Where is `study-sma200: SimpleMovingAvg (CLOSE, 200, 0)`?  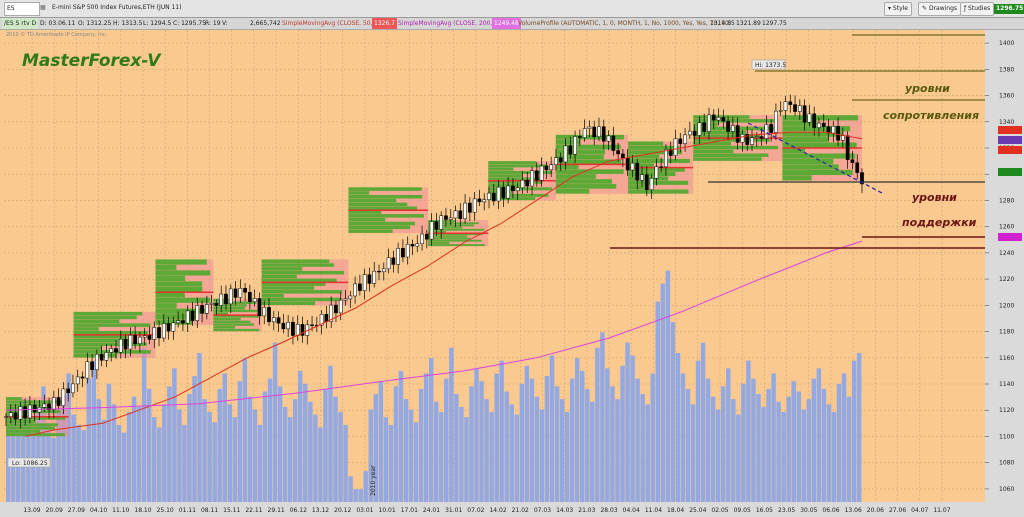
study-sma200: SimpleMovingAvg (CLOSE, 200, 0) is located at coordinates (449, 23).